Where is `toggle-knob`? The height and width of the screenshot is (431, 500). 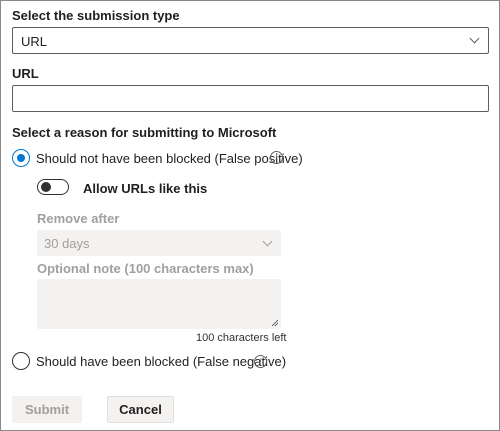 toggle-knob is located at coordinates (46, 187).